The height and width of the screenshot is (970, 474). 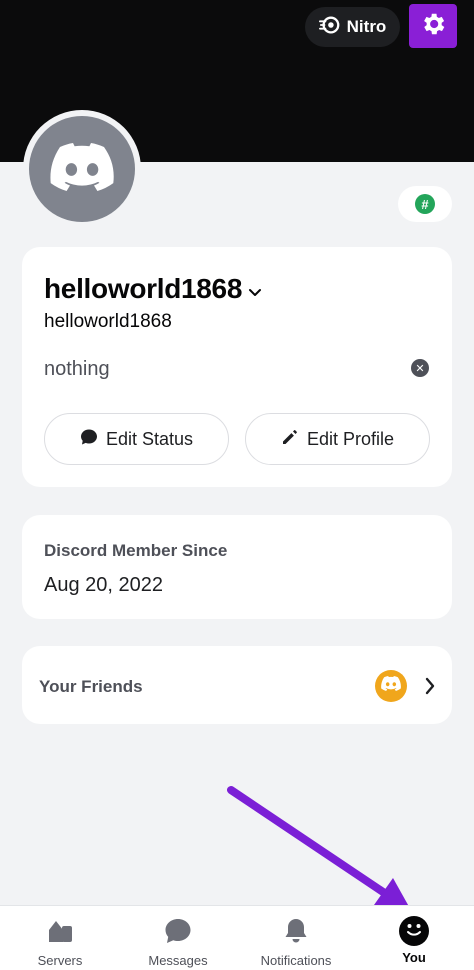 I want to click on member-since-date: Aug 20, 2022, so click(x=103, y=585).